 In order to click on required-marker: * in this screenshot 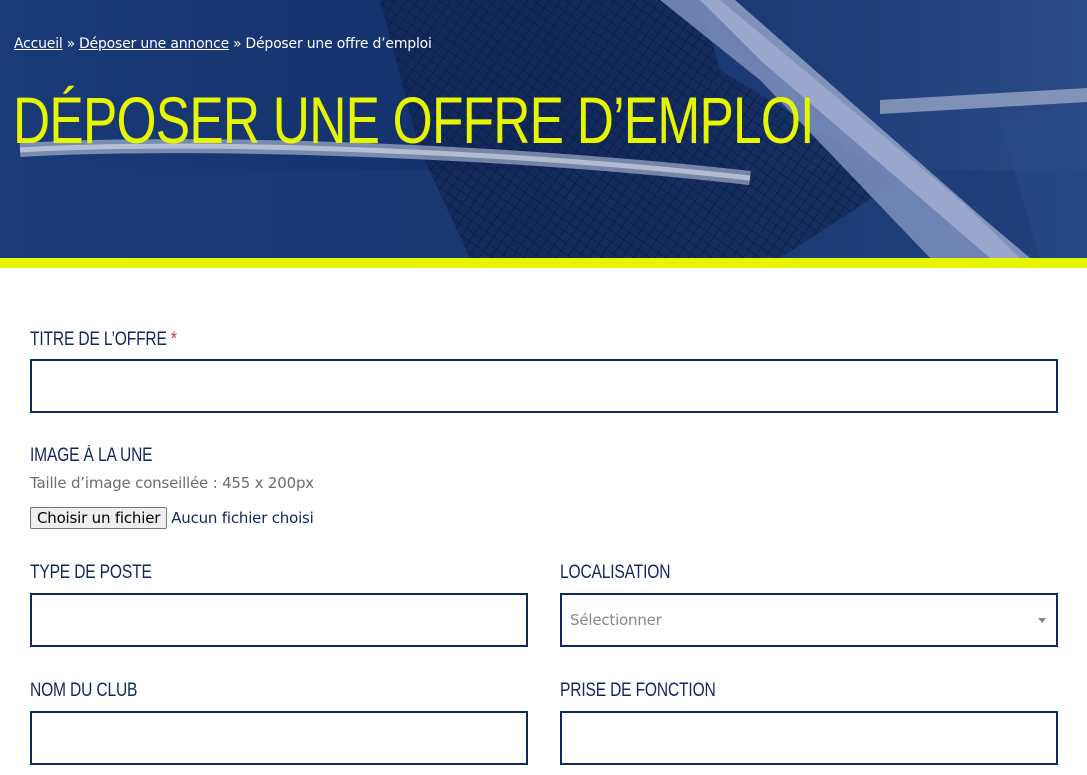, I will do `click(173, 339)`.